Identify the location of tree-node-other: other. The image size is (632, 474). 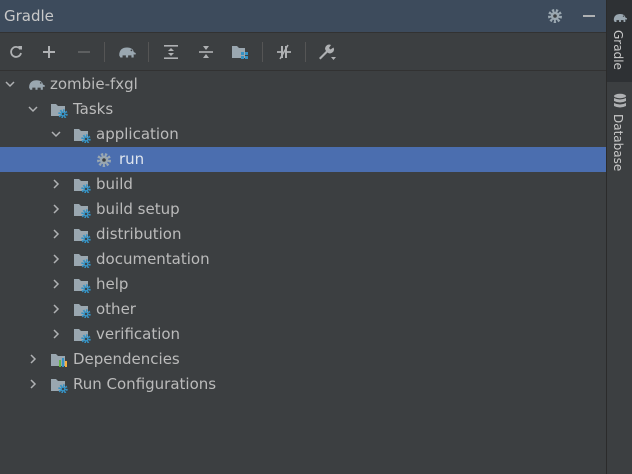
(303, 309).